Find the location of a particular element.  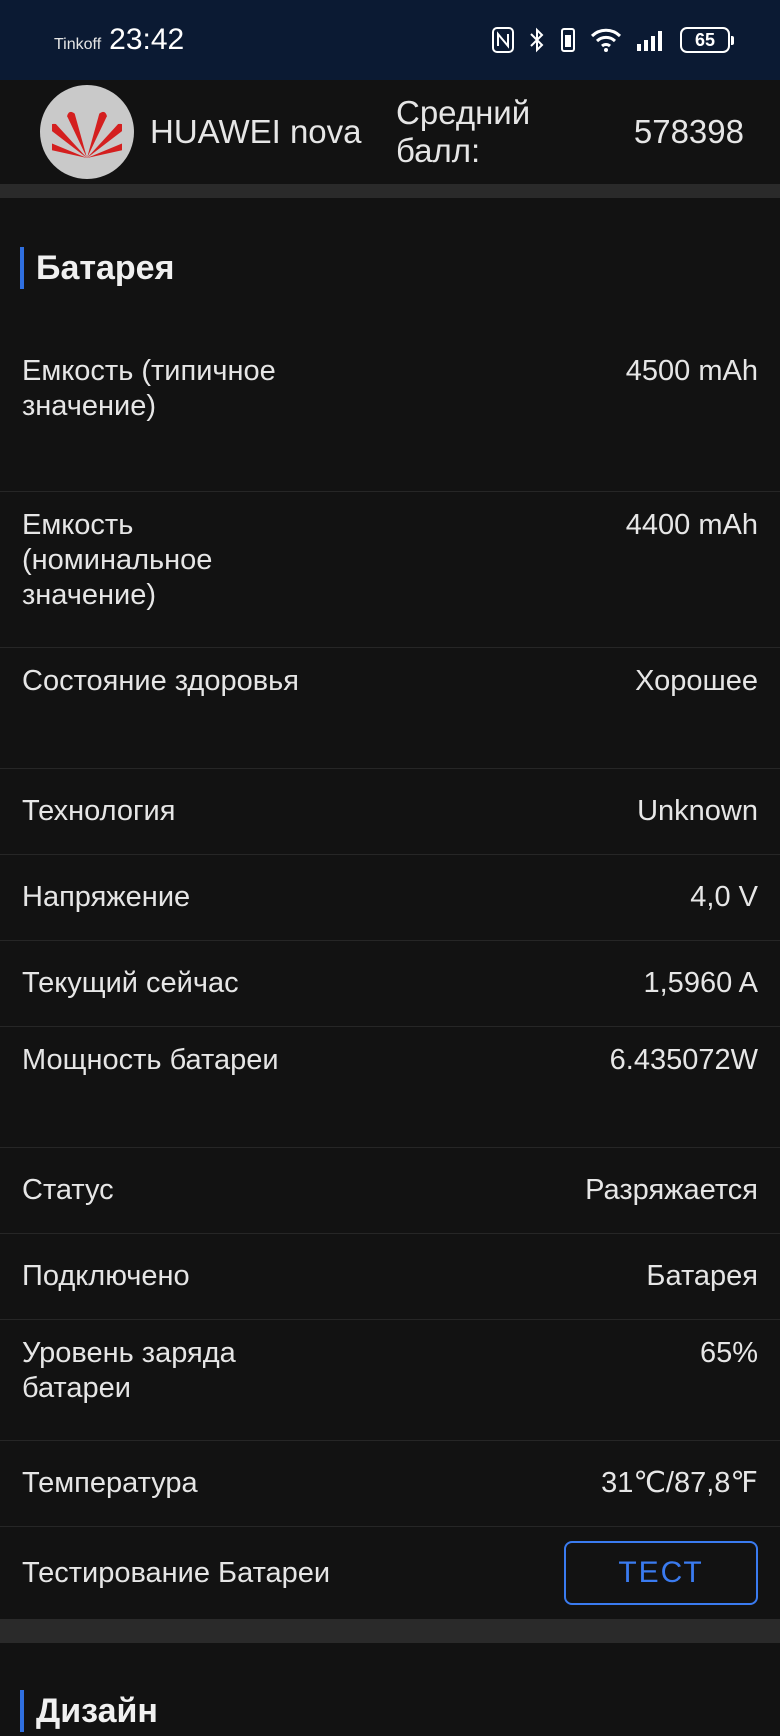

signal-icon is located at coordinates (651, 40).